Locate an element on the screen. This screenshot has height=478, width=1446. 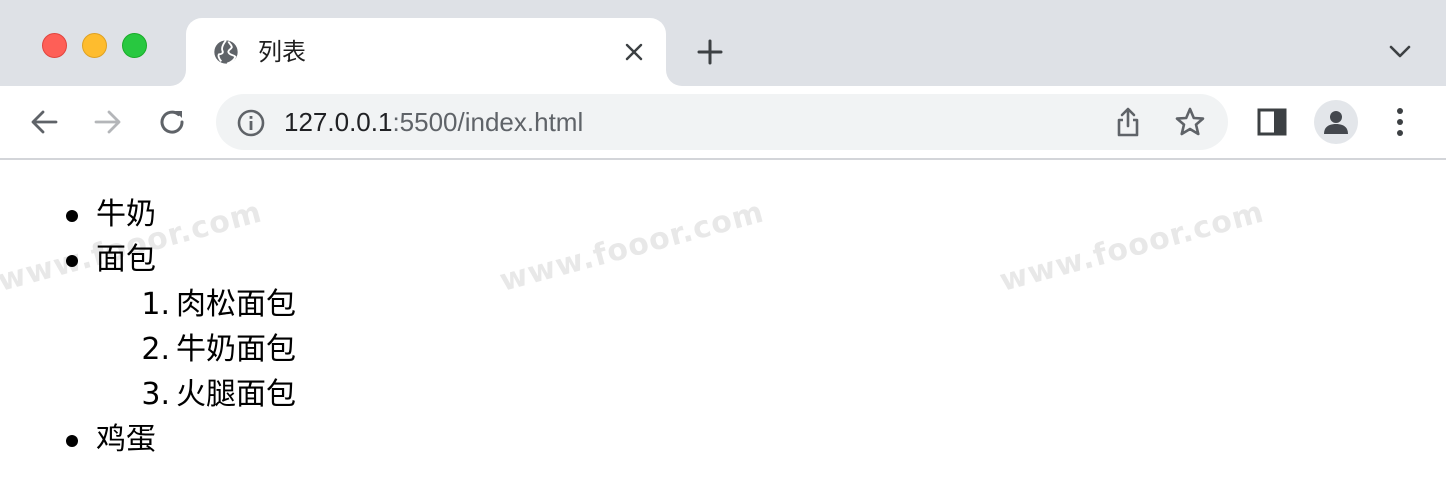
tab-search-button is located at coordinates (1400, 52).